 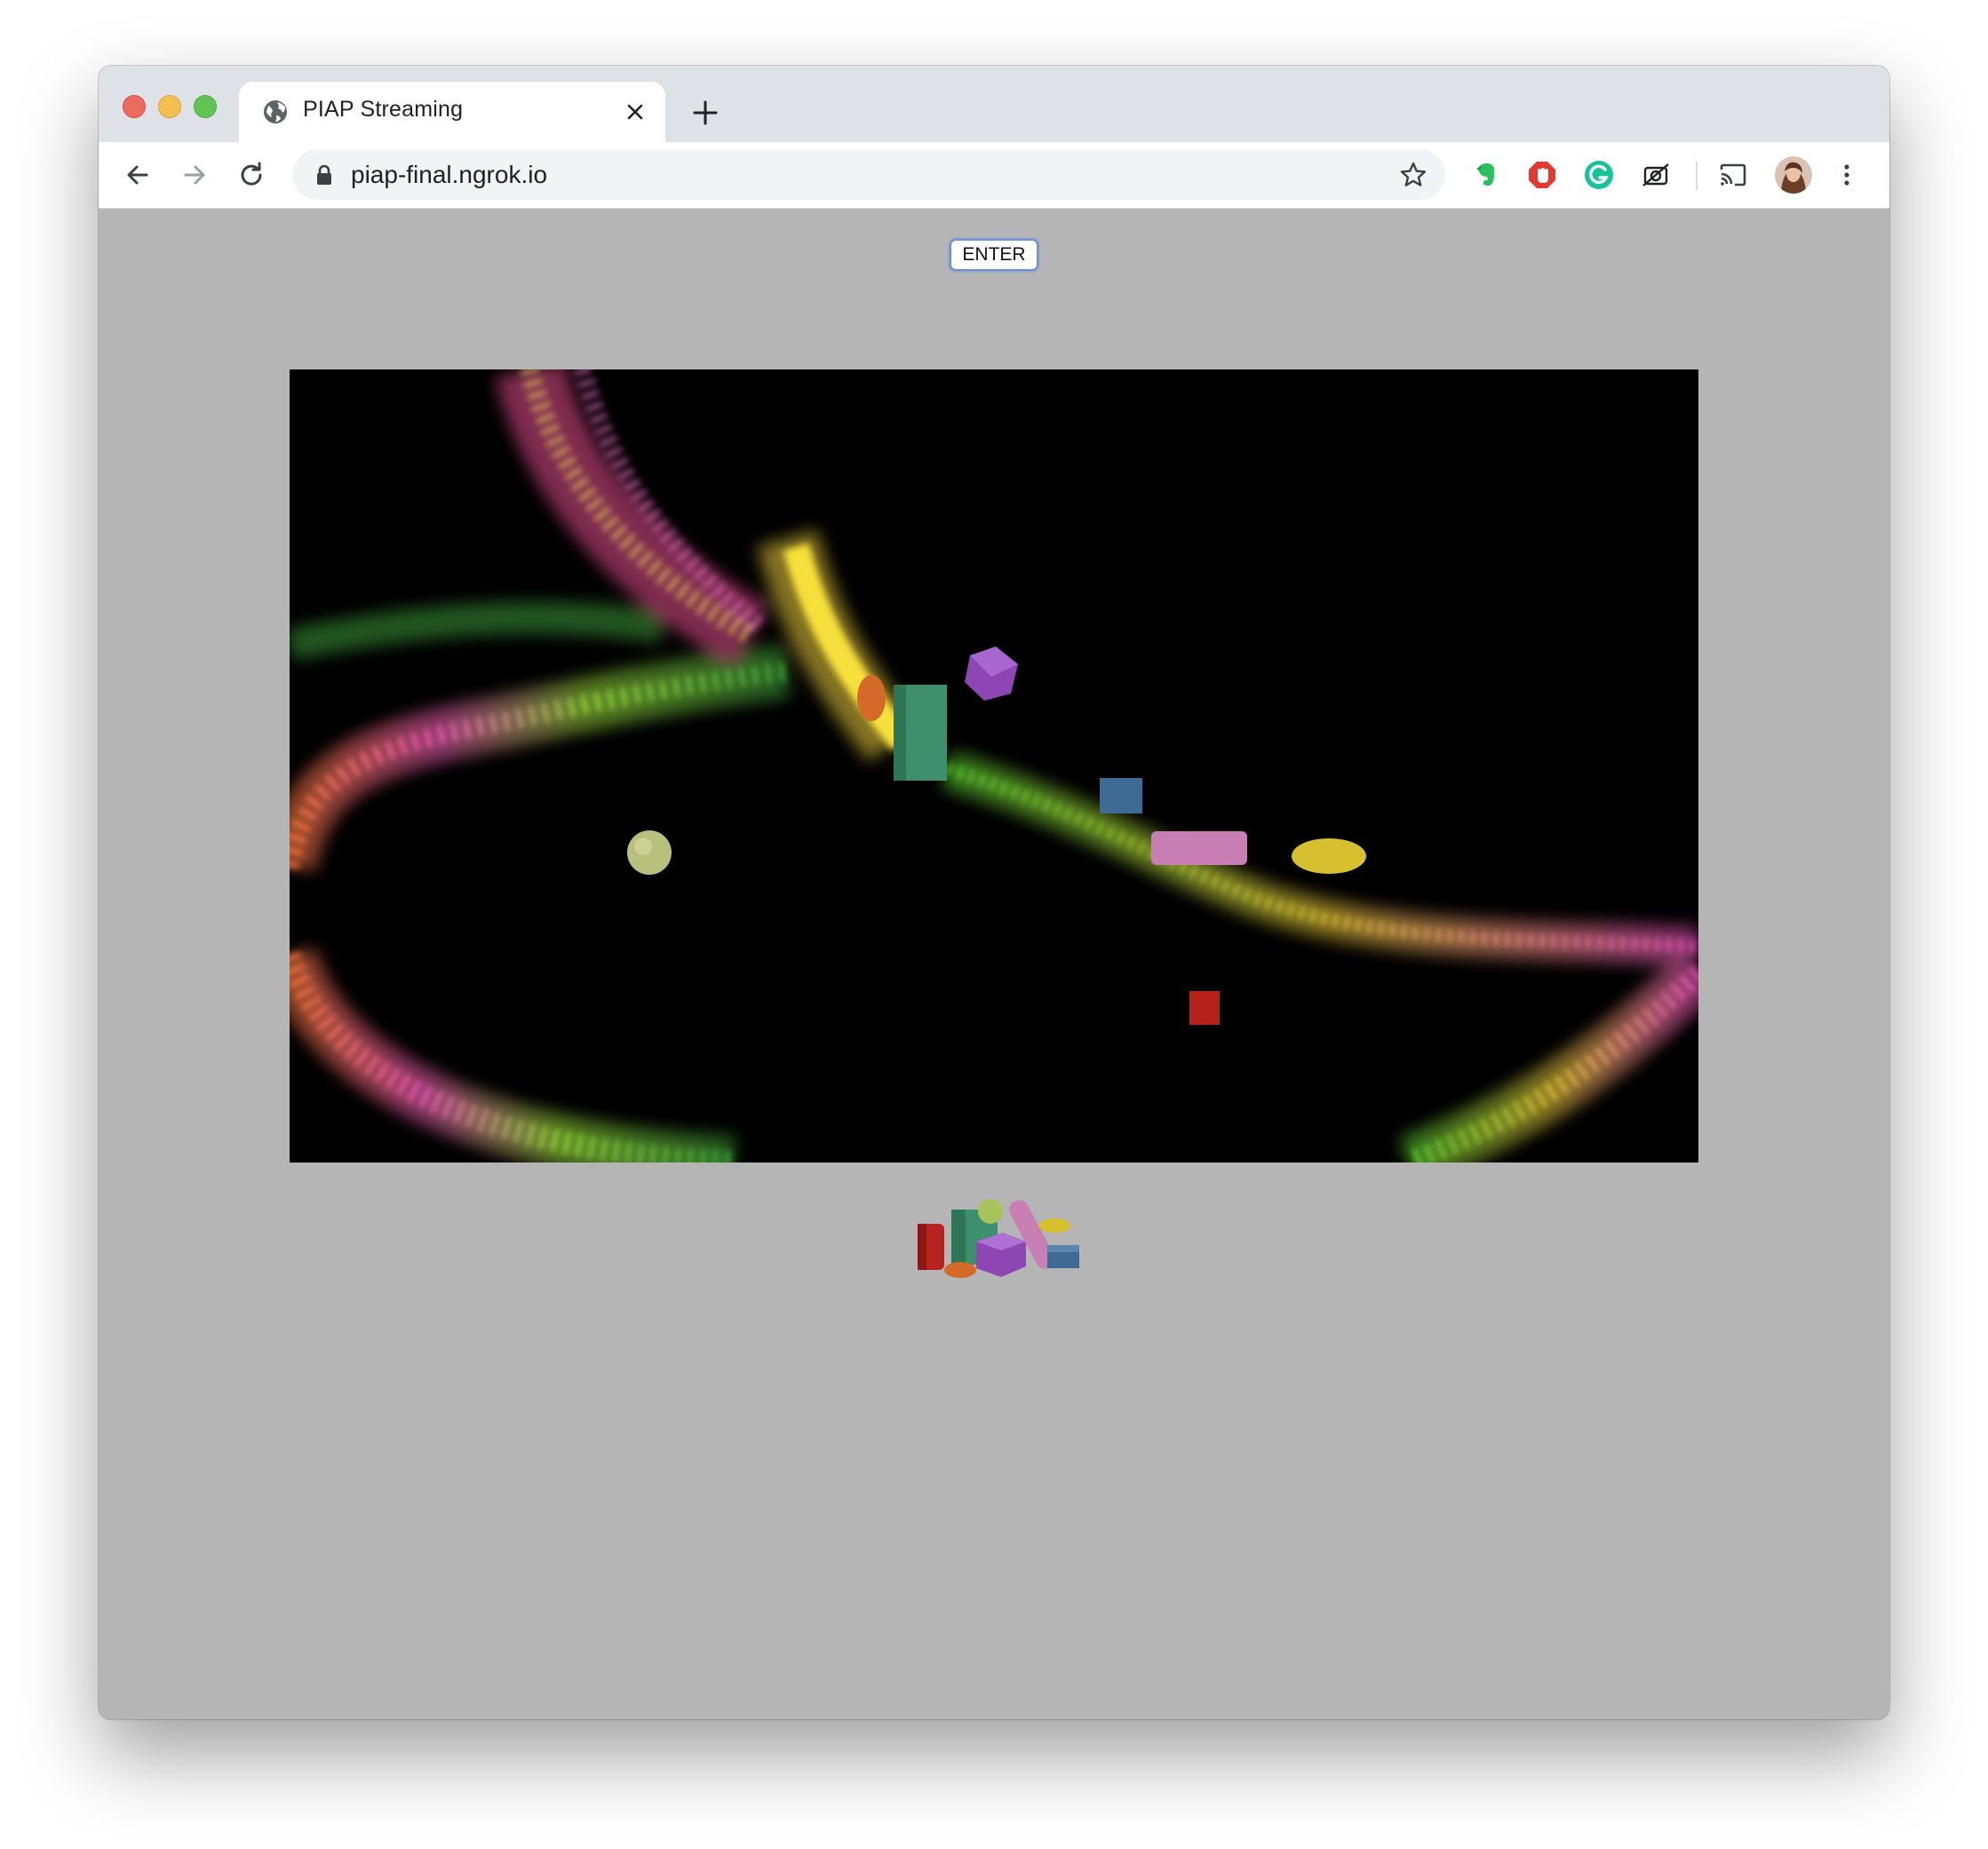 I want to click on tab-piap-streaming: PIAP Streaming, so click(x=452, y=112).